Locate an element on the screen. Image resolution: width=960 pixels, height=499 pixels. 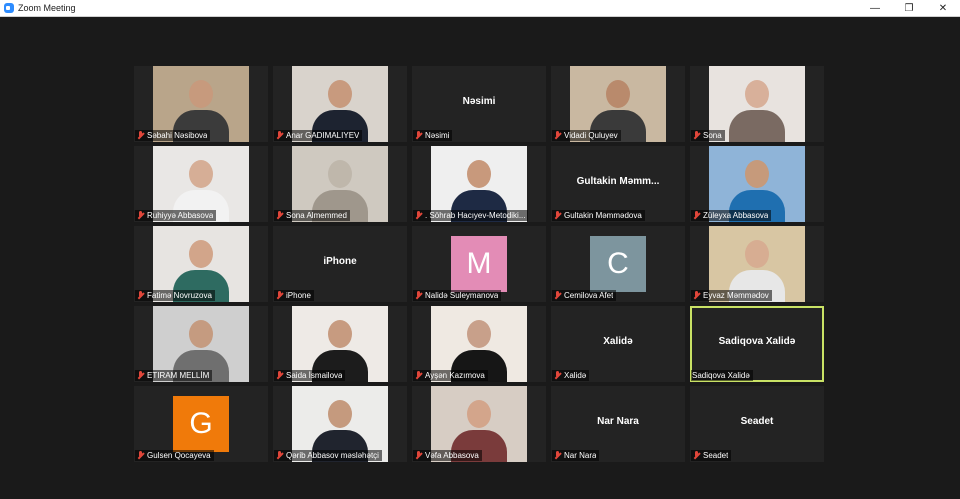
participant-tile: Gultakin Məmm... Gultakin Məmmədova is located at coordinates (618, 184).